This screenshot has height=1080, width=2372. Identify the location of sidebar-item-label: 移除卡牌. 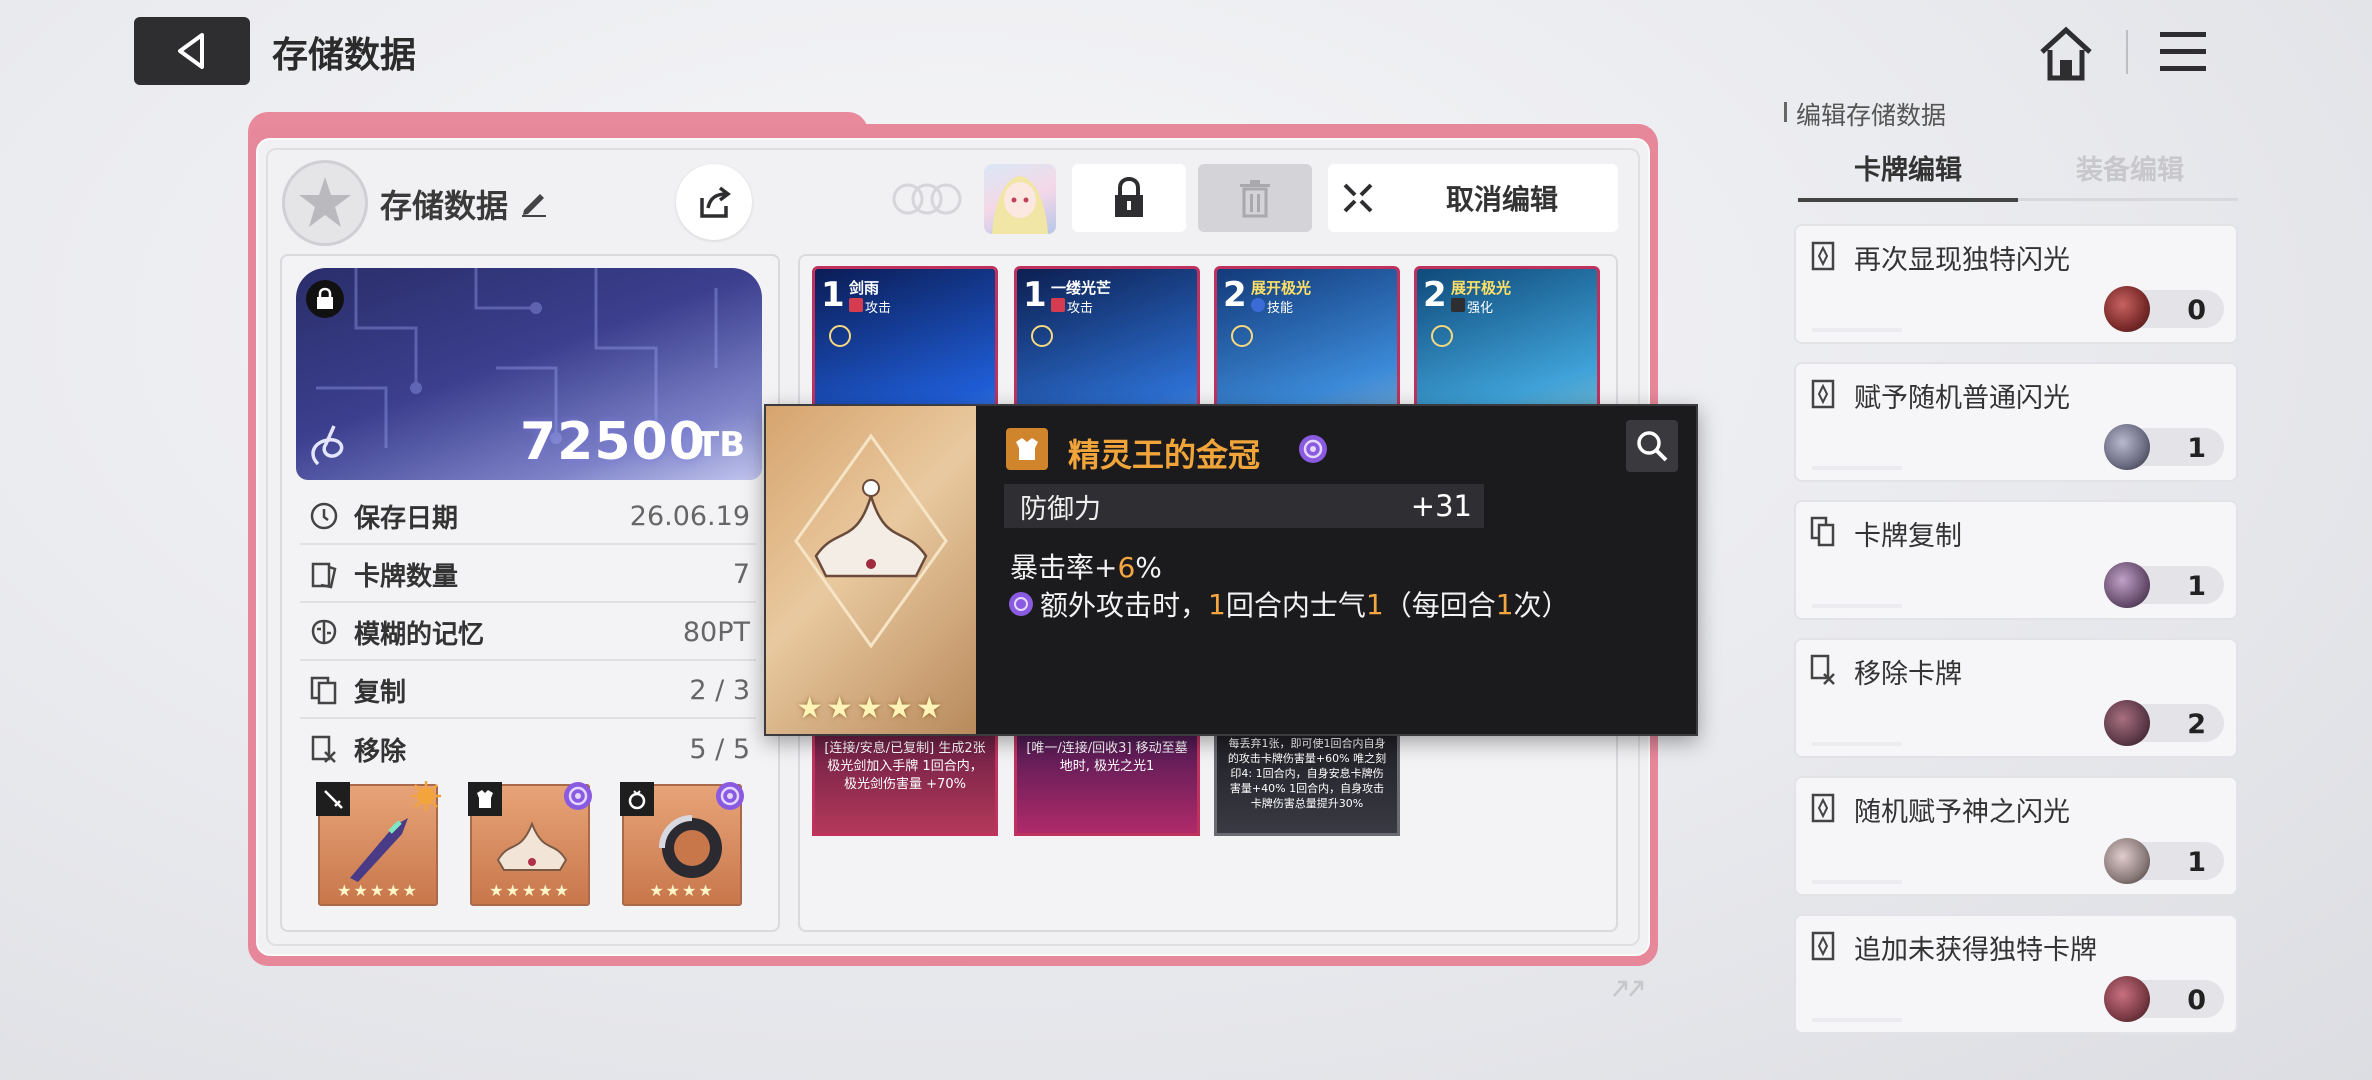
(1908, 674).